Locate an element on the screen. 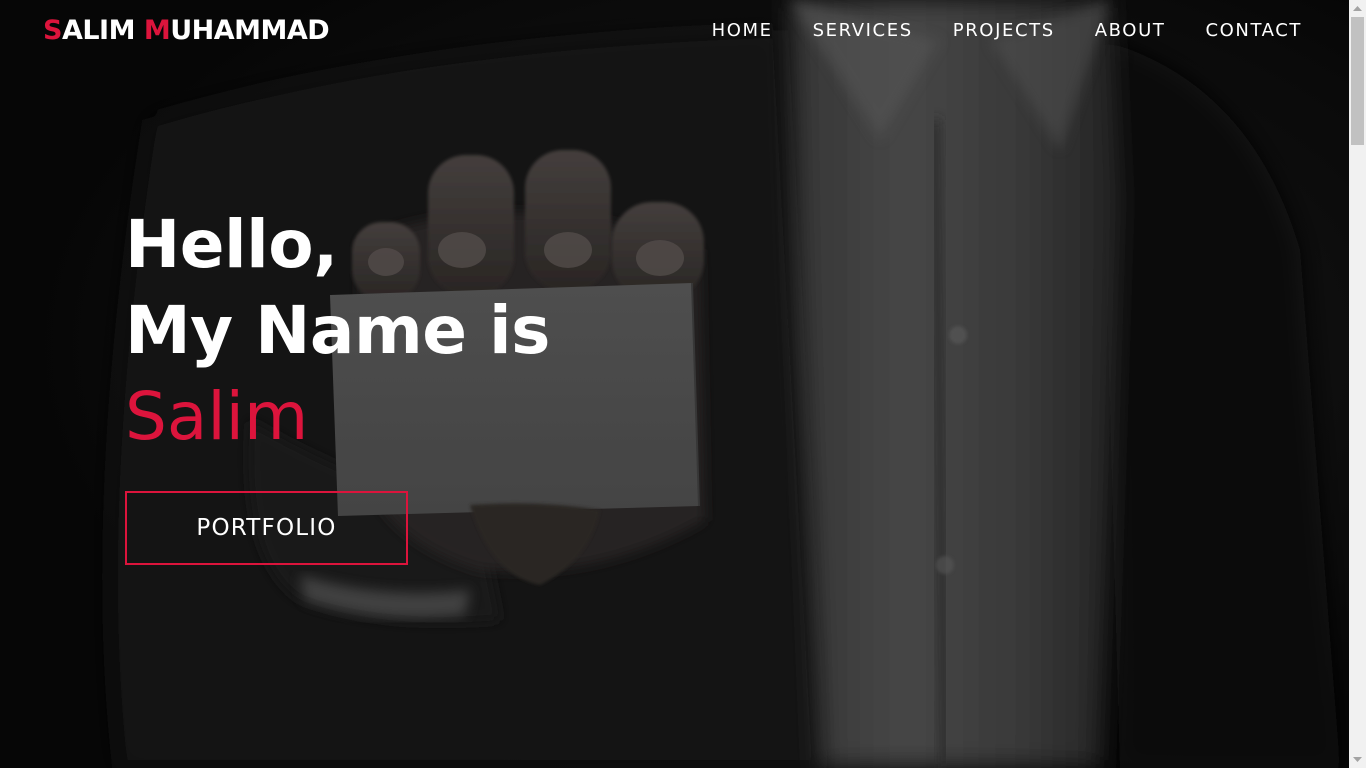 Image resolution: width=1366 pixels, height=768 pixels. nav-projects: PROJECTS is located at coordinates (1004, 31).